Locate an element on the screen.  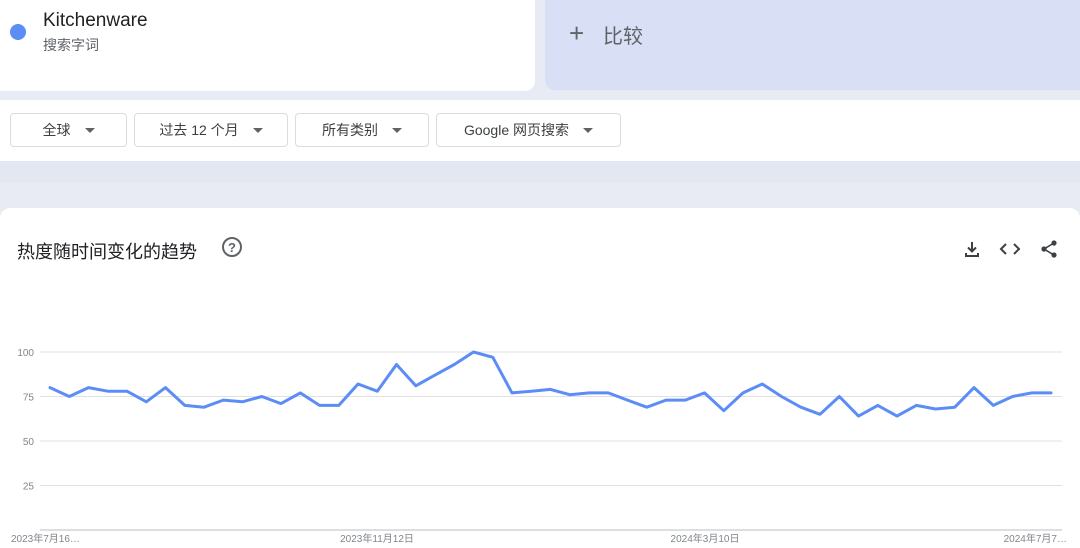
y-tick-label: 50 is located at coordinates (29, 442).